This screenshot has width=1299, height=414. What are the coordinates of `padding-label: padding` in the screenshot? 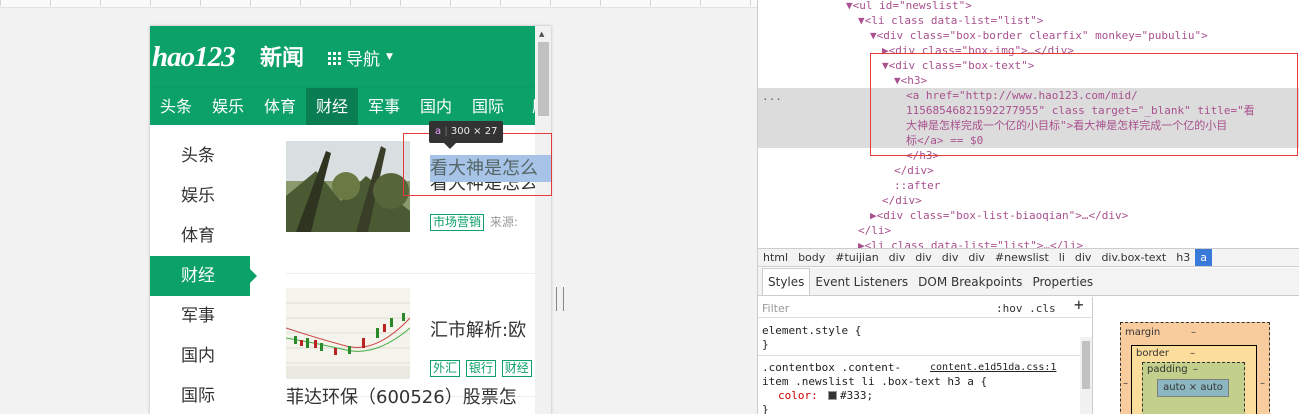 It's located at (1167, 369).